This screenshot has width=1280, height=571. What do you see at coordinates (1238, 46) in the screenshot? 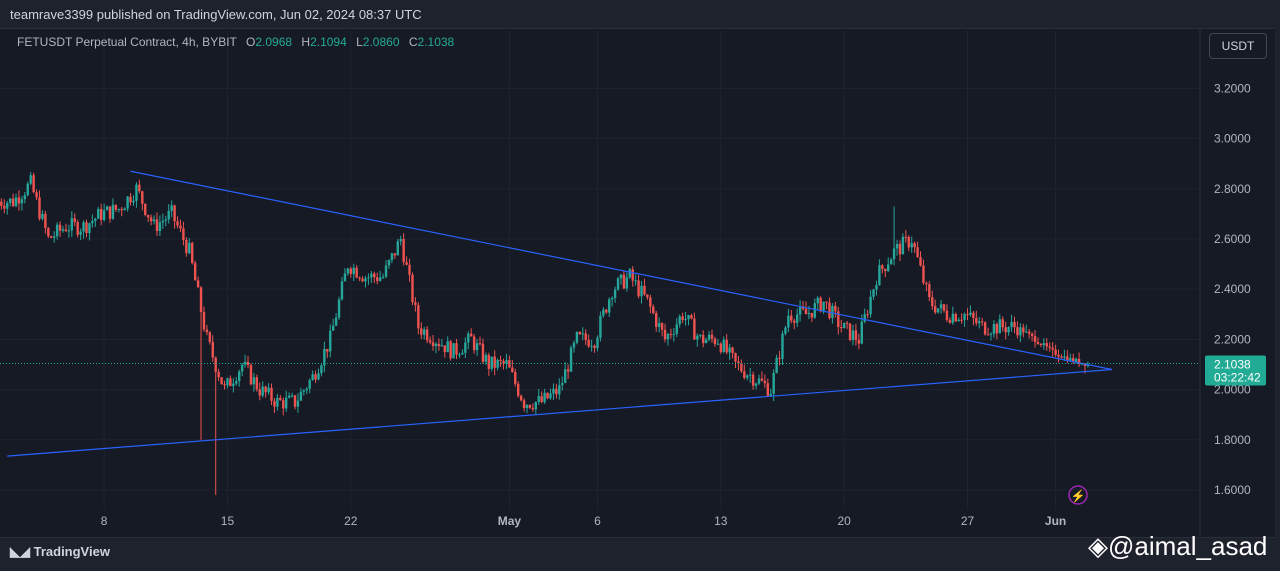
I see `currency-button: USDT` at bounding box center [1238, 46].